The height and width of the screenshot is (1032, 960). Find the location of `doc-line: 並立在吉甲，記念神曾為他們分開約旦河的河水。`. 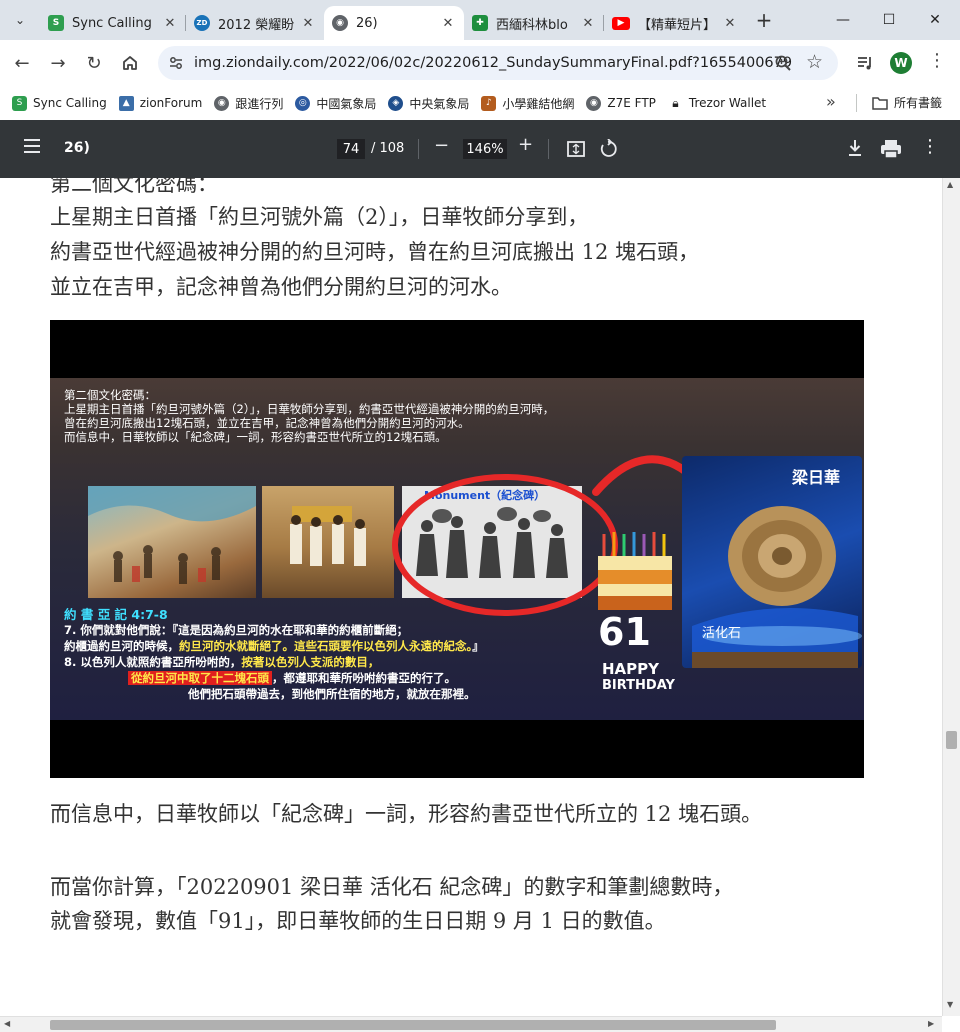

doc-line: 並立在吉甲，記念神曾為他們分開約旦河的河水。 is located at coordinates (281, 287).